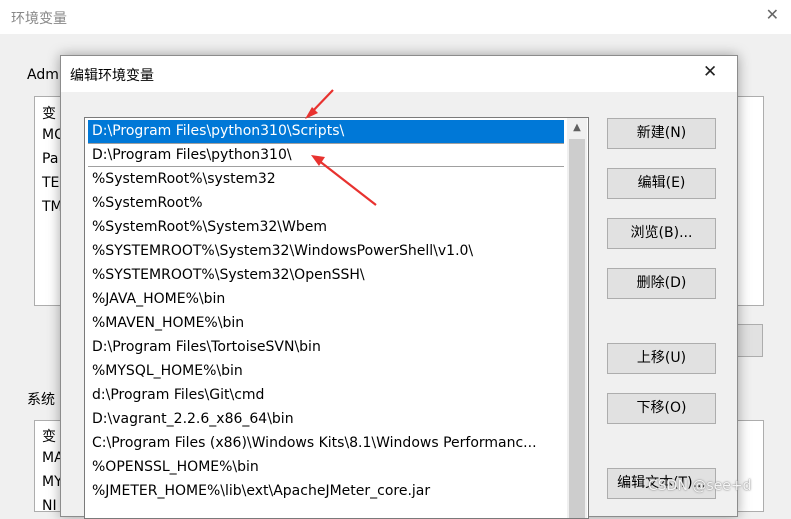 The height and width of the screenshot is (519, 791). What do you see at coordinates (326, 275) in the screenshot?
I see `path-row: %SYSTEMROOT%\System32\OpenSSH\` at bounding box center [326, 275].